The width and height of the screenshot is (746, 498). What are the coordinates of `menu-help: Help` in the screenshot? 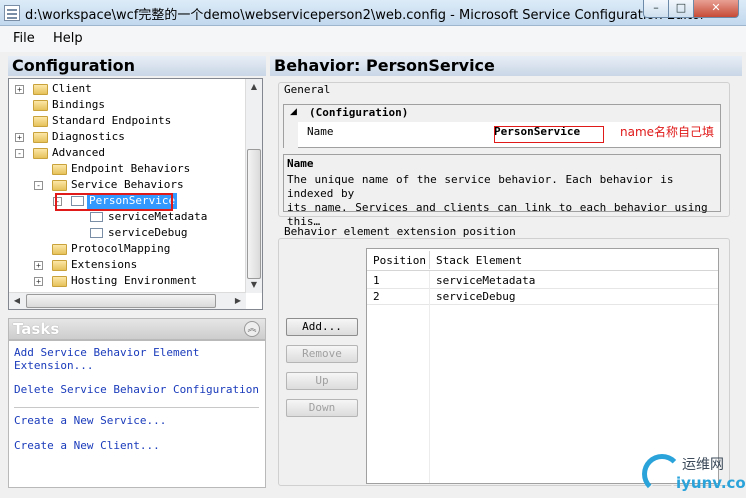 It's located at (68, 38).